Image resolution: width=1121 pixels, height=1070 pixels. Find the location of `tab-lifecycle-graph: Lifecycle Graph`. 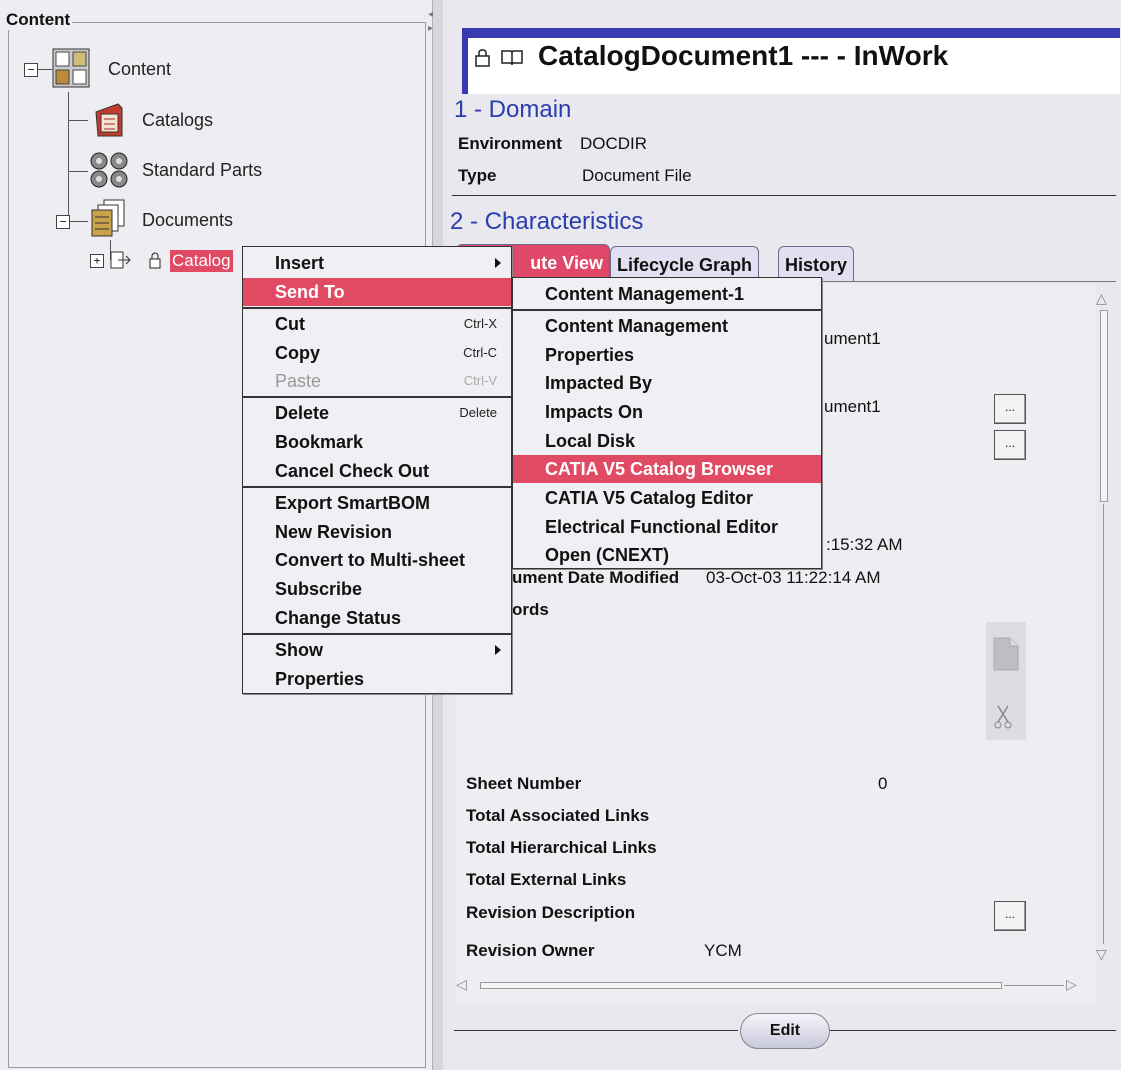

tab-lifecycle-graph: Lifecycle Graph is located at coordinates (685, 263).